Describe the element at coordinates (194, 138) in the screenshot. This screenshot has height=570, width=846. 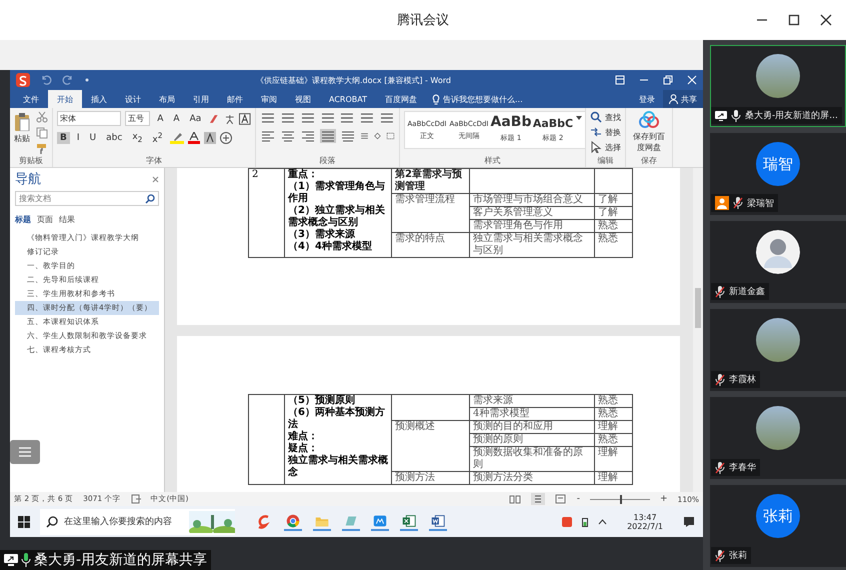
I see `font-color-icon` at that location.